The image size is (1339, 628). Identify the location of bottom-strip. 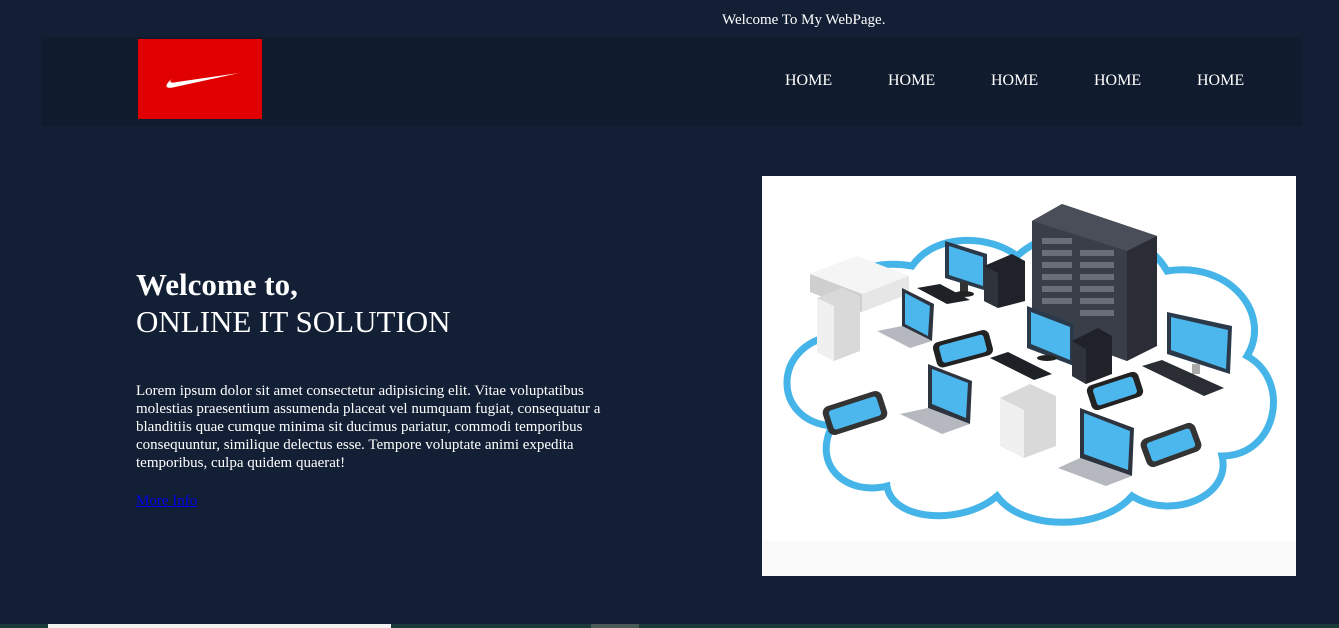
(669, 626).